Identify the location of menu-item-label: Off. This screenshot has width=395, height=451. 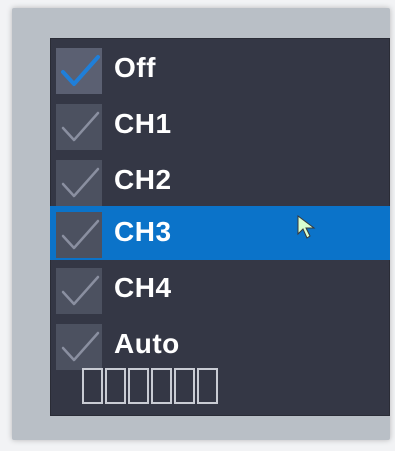
(135, 67).